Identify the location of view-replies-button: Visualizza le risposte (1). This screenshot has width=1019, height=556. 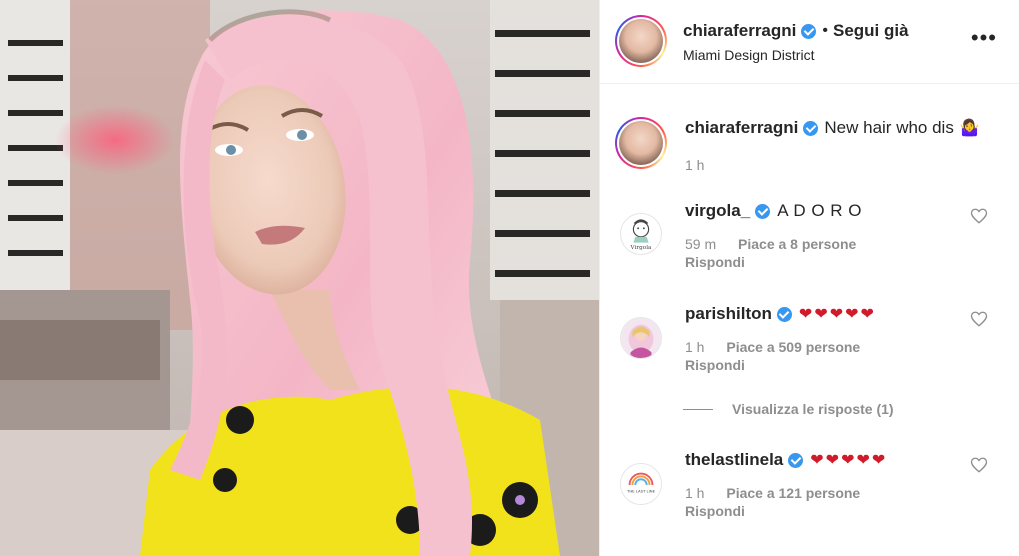
(788, 409).